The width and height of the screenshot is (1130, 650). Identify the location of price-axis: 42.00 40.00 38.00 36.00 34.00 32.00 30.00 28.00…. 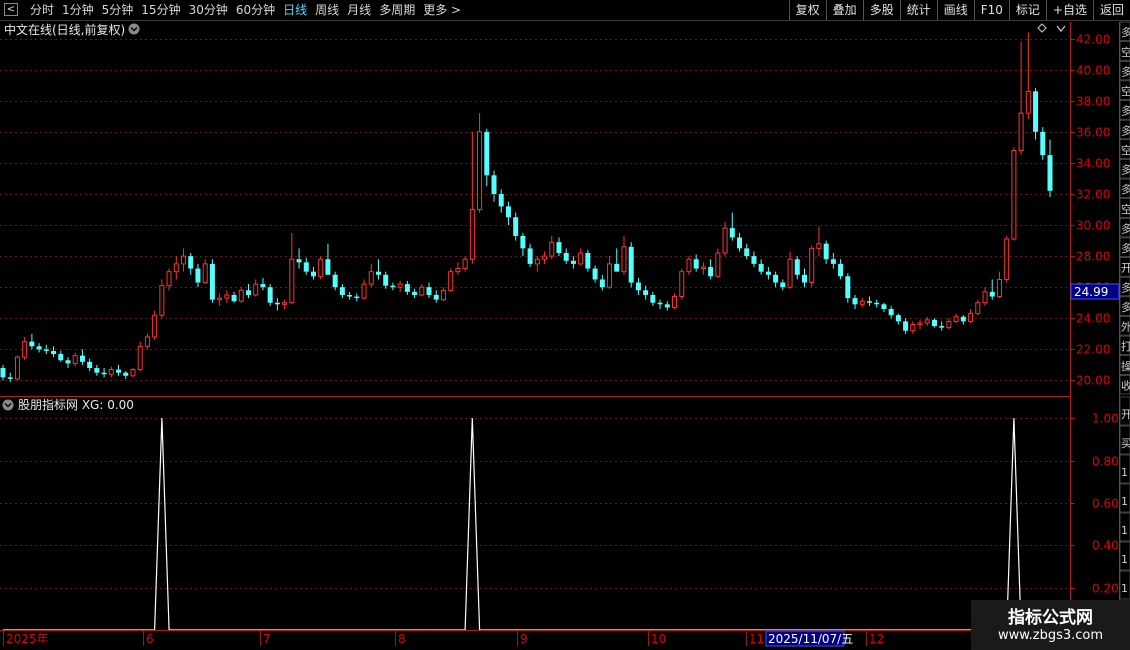
(1090, 210).